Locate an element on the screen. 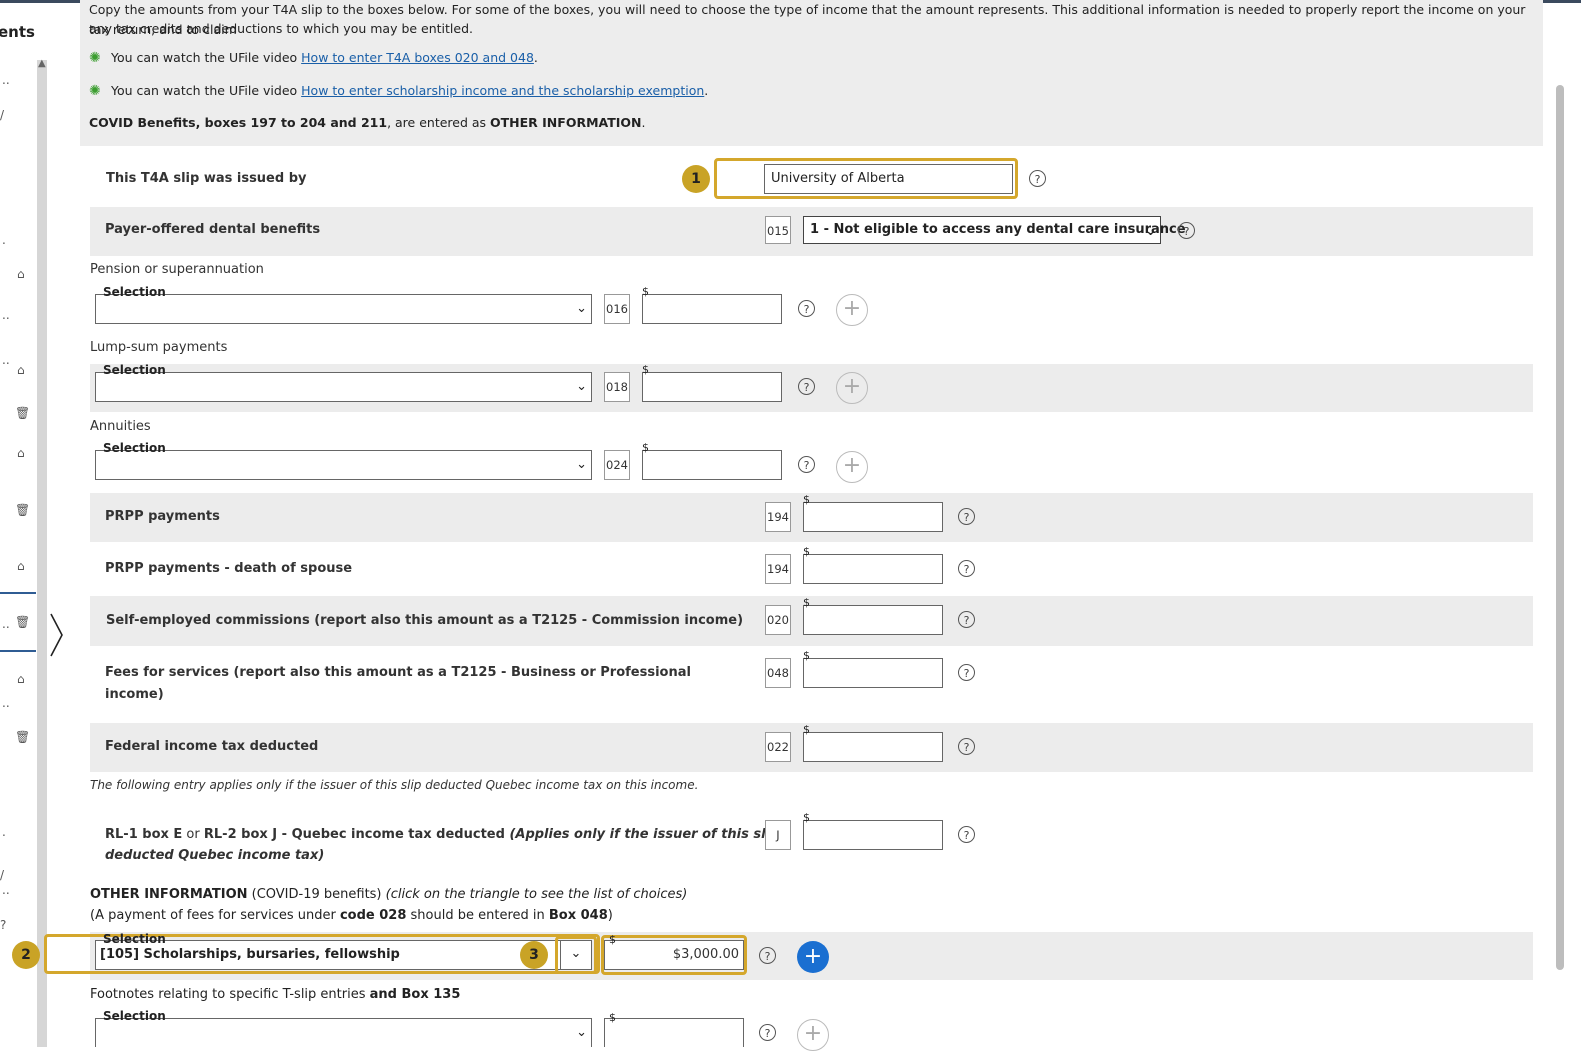 This screenshot has width=1581, height=1051. lumpsum-select: Selection ⌄ is located at coordinates (343, 382).